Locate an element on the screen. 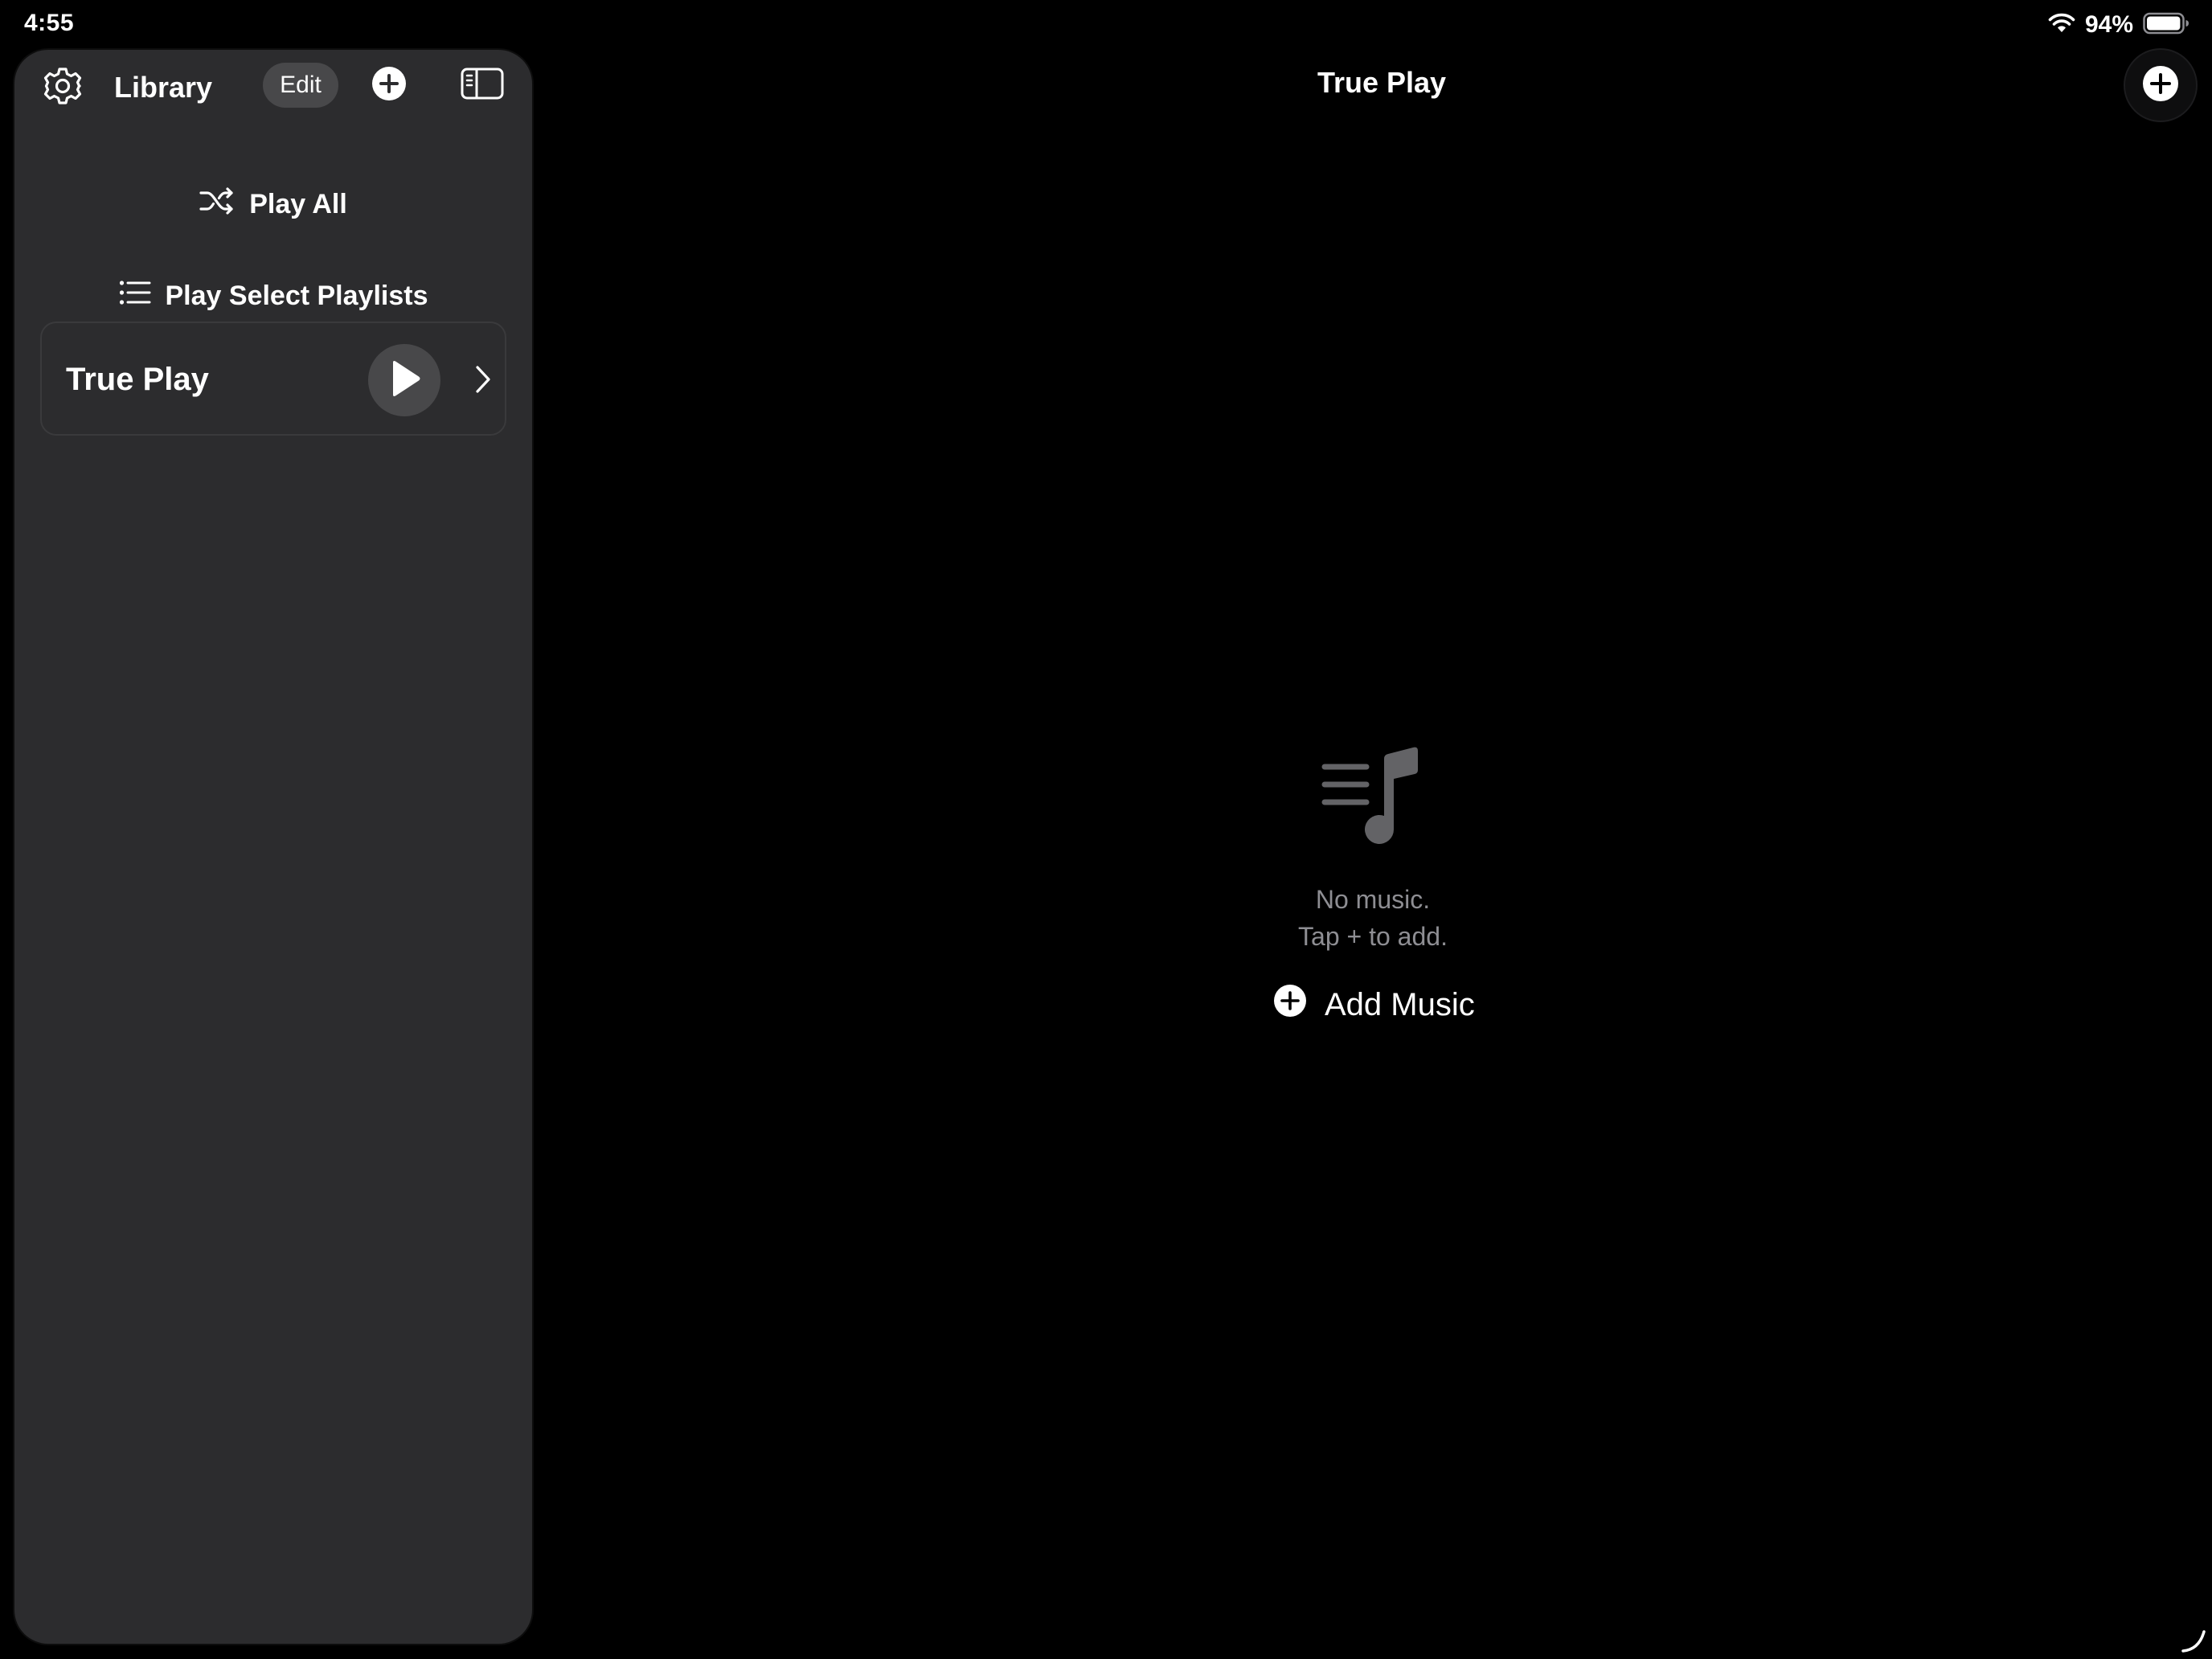  play-all-button: Play All is located at coordinates (273, 204).